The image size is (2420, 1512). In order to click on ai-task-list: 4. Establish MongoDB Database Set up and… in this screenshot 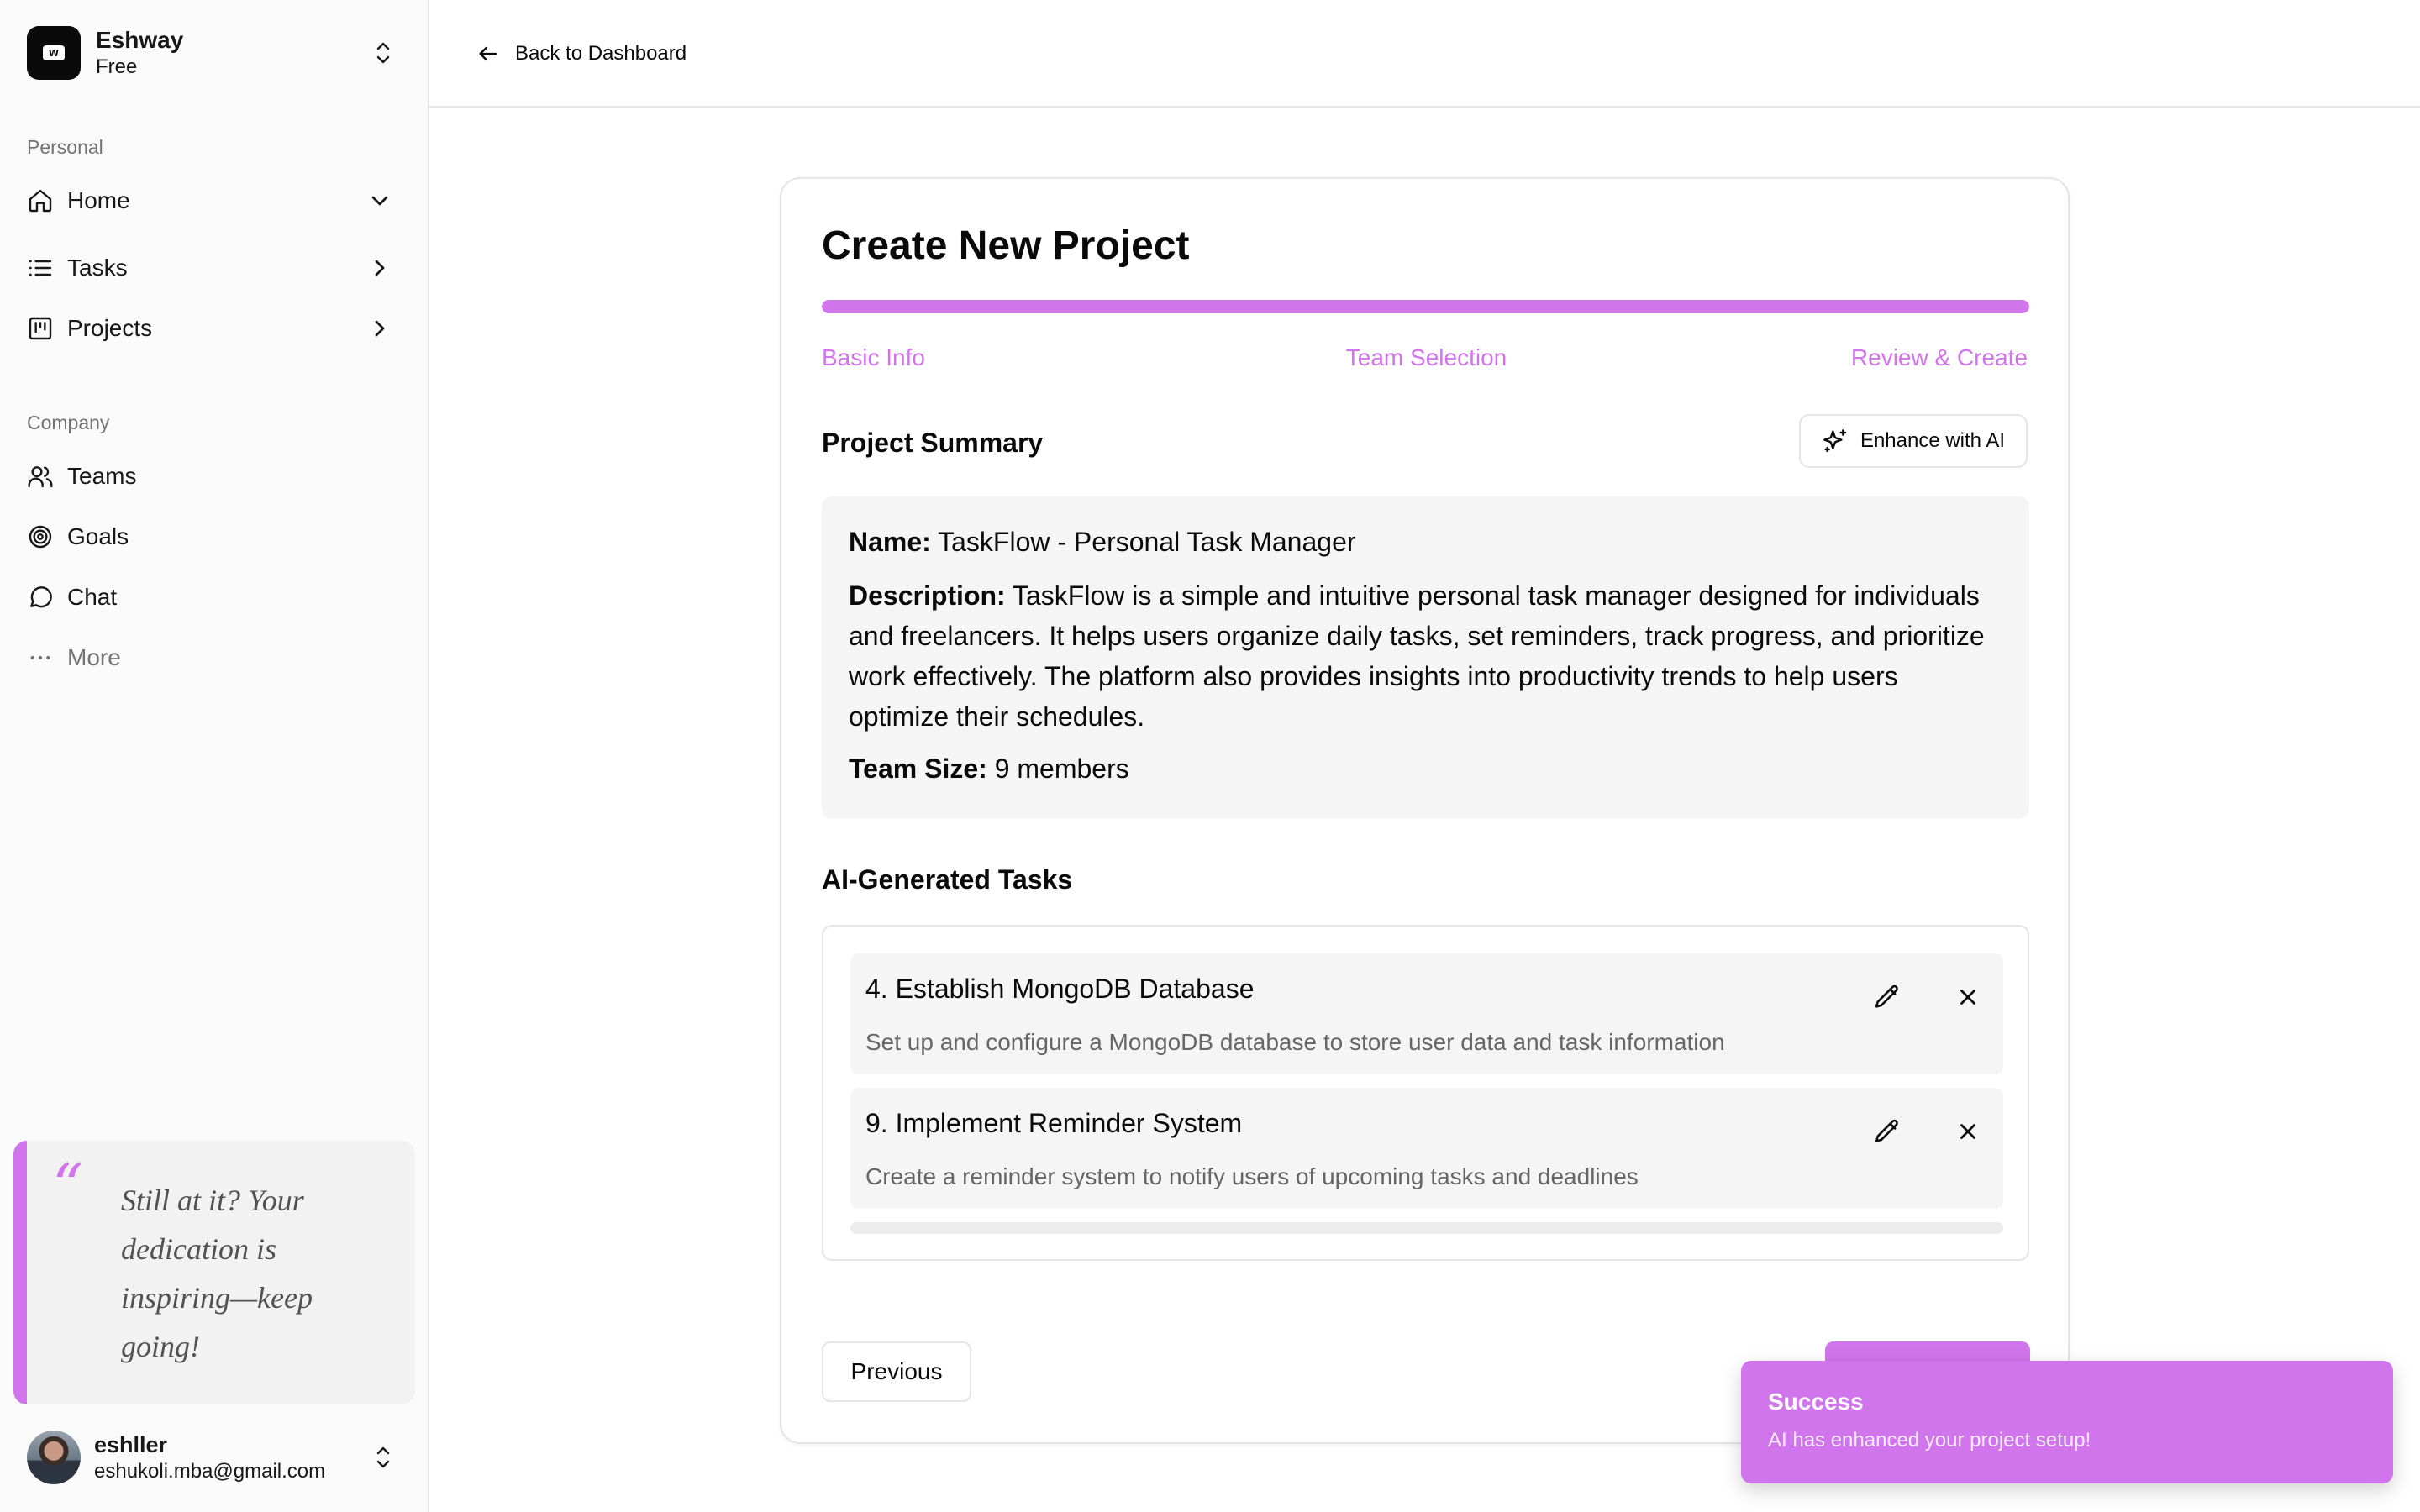, I will do `click(1425, 1093)`.